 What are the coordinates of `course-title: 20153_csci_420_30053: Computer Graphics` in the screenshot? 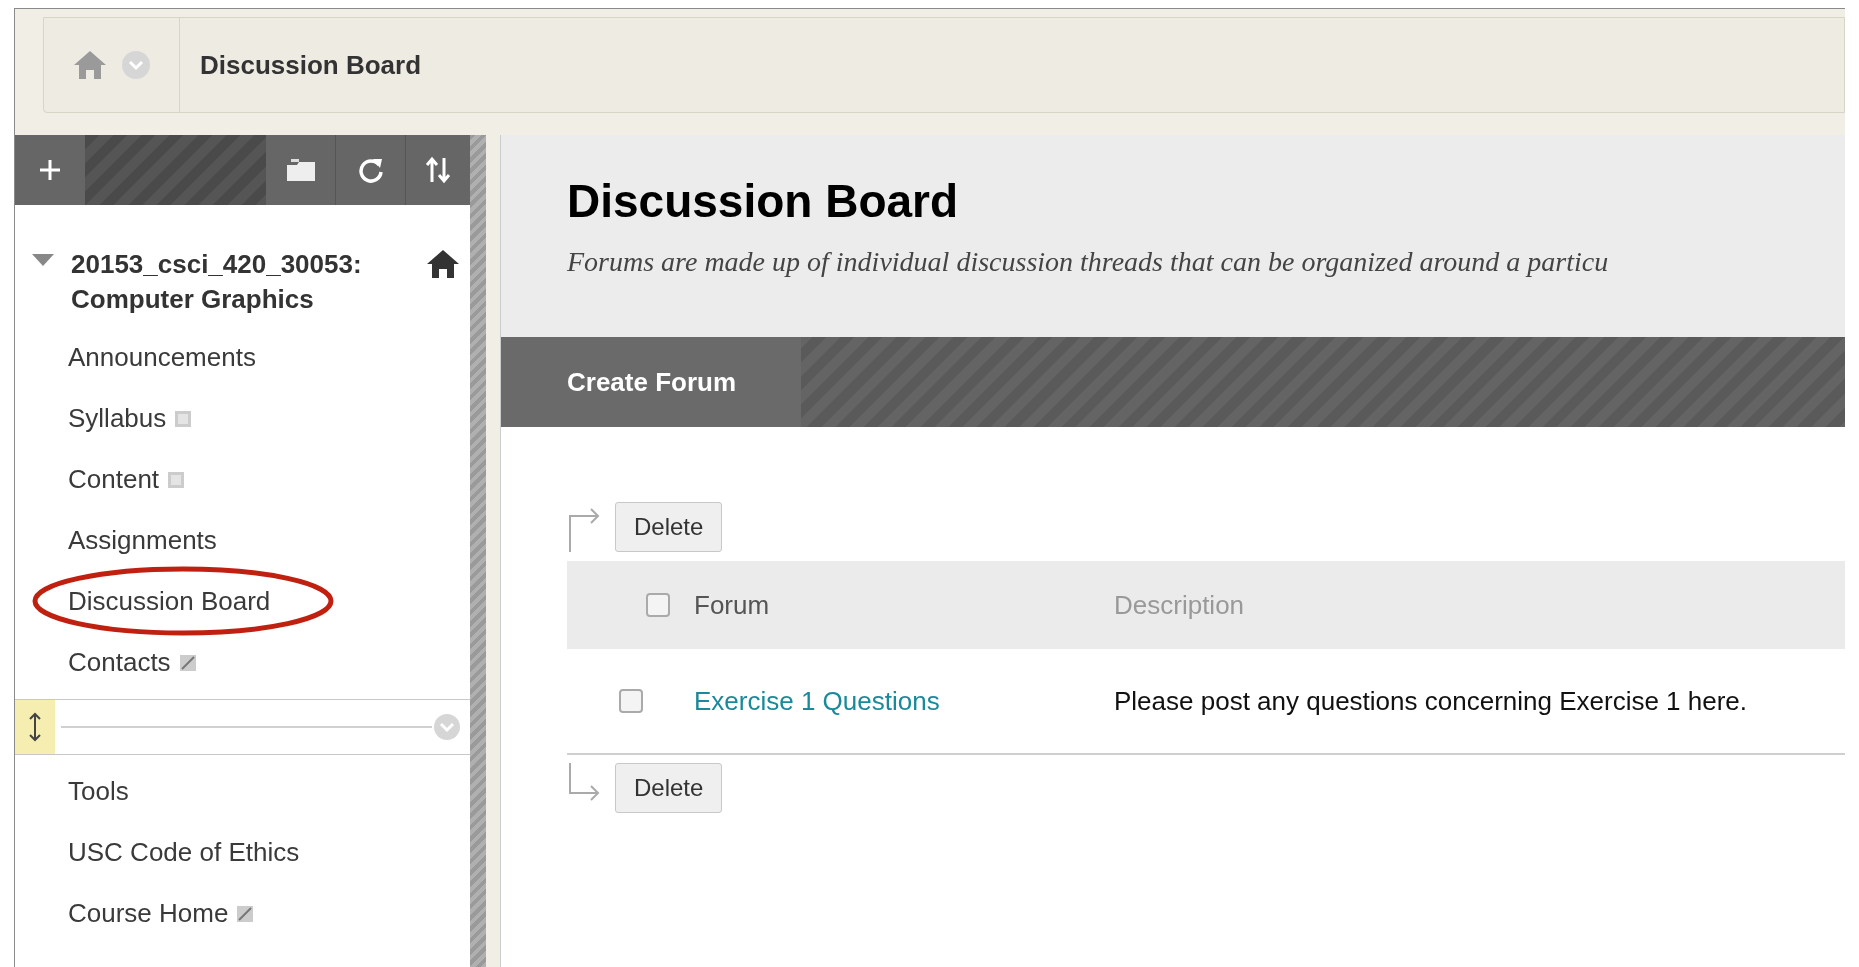 It's located at (221, 282).